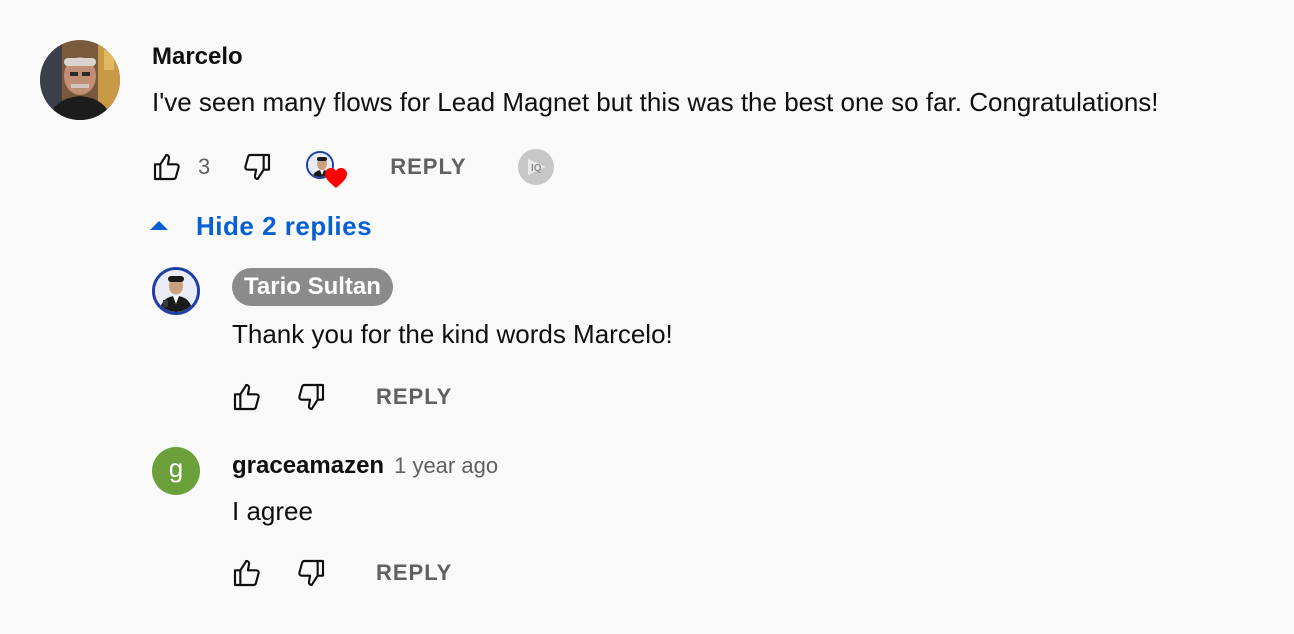  I want to click on reply-author: Tario Sultan, so click(312, 286).